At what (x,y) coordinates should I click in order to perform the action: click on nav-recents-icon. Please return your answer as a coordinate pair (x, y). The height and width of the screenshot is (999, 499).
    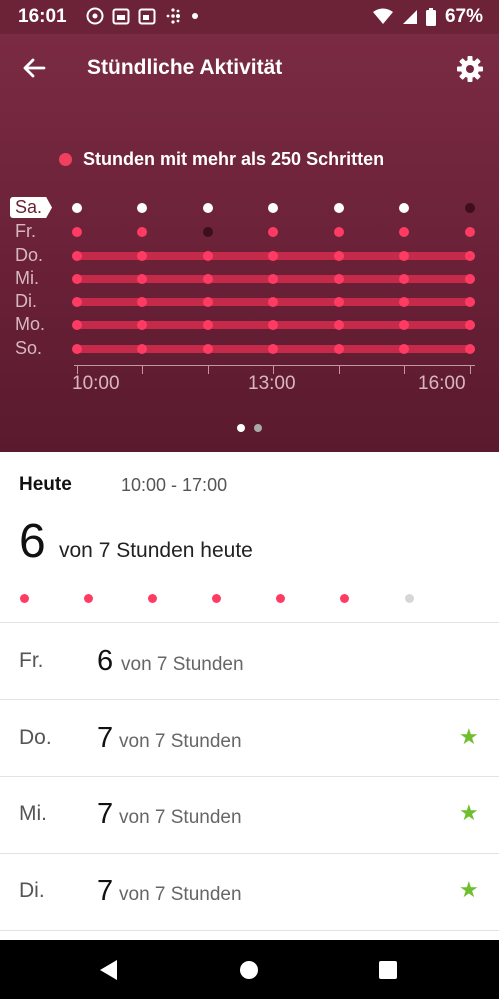
    Looking at the image, I should click on (388, 970).